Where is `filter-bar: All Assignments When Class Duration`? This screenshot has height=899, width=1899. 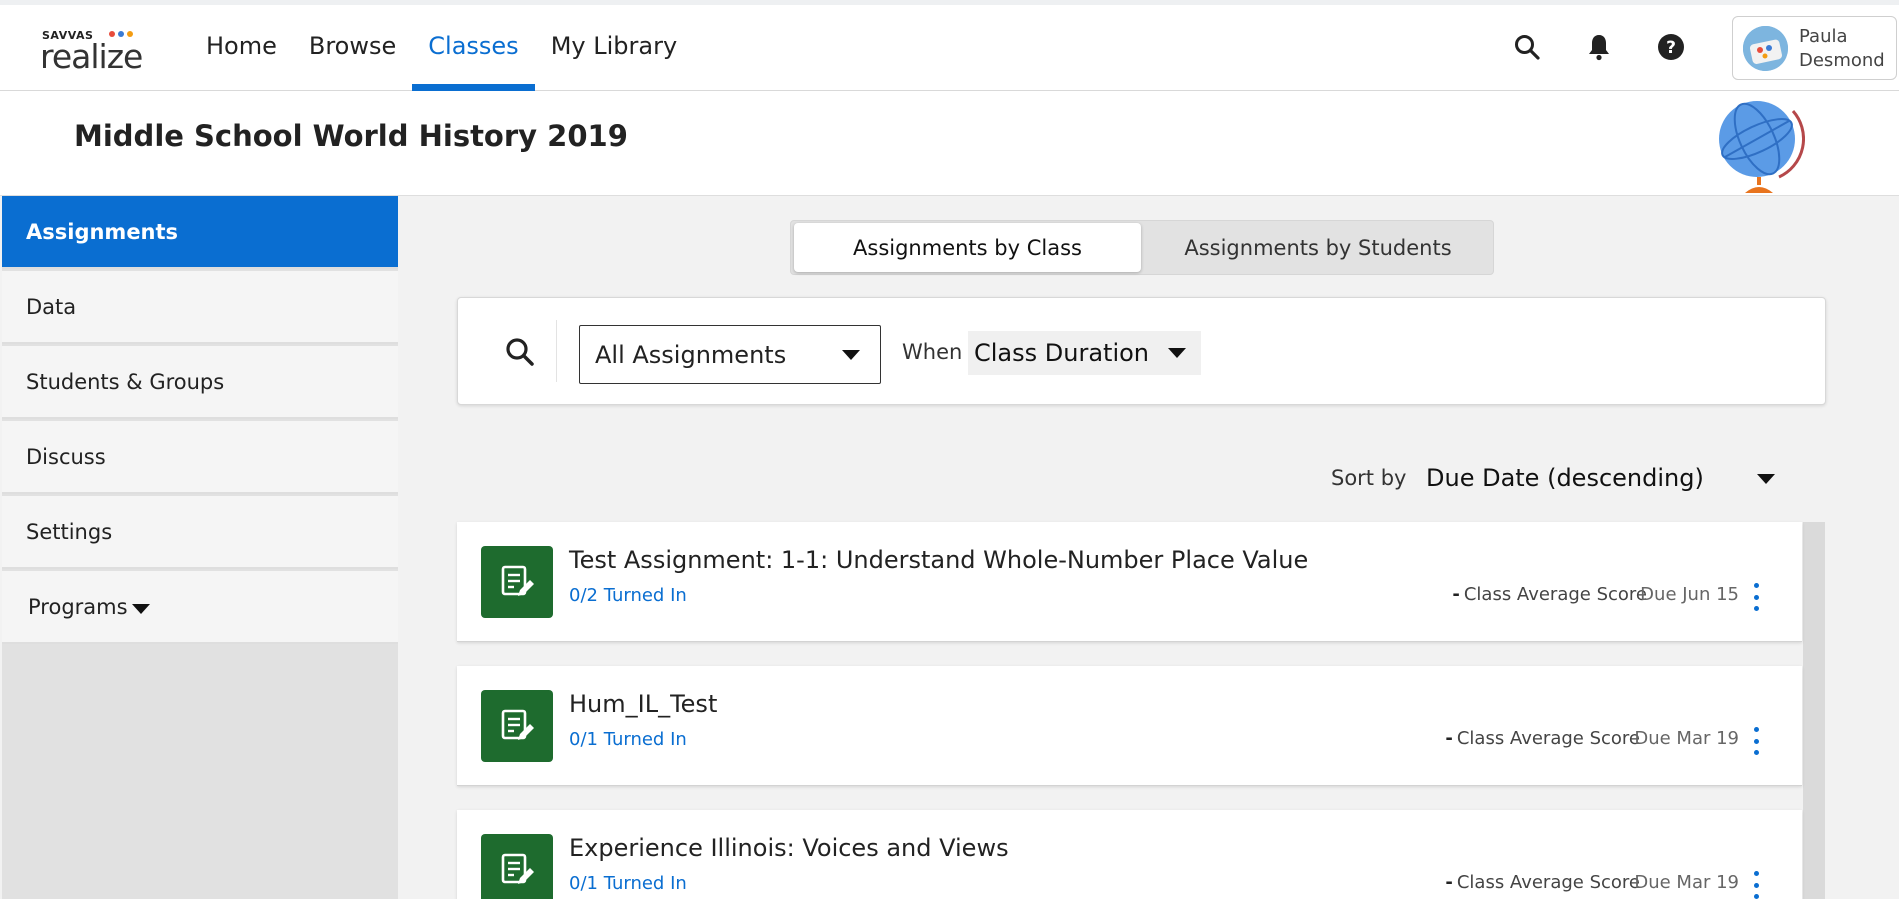
filter-bar: All Assignments When Class Duration is located at coordinates (1141, 351).